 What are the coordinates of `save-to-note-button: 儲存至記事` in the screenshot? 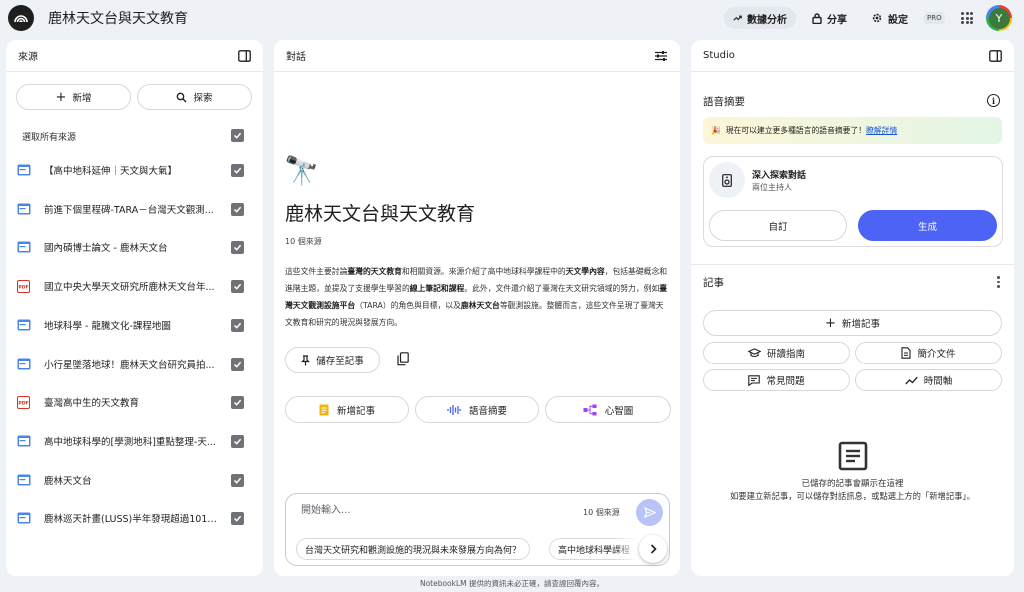 It's located at (332, 360).